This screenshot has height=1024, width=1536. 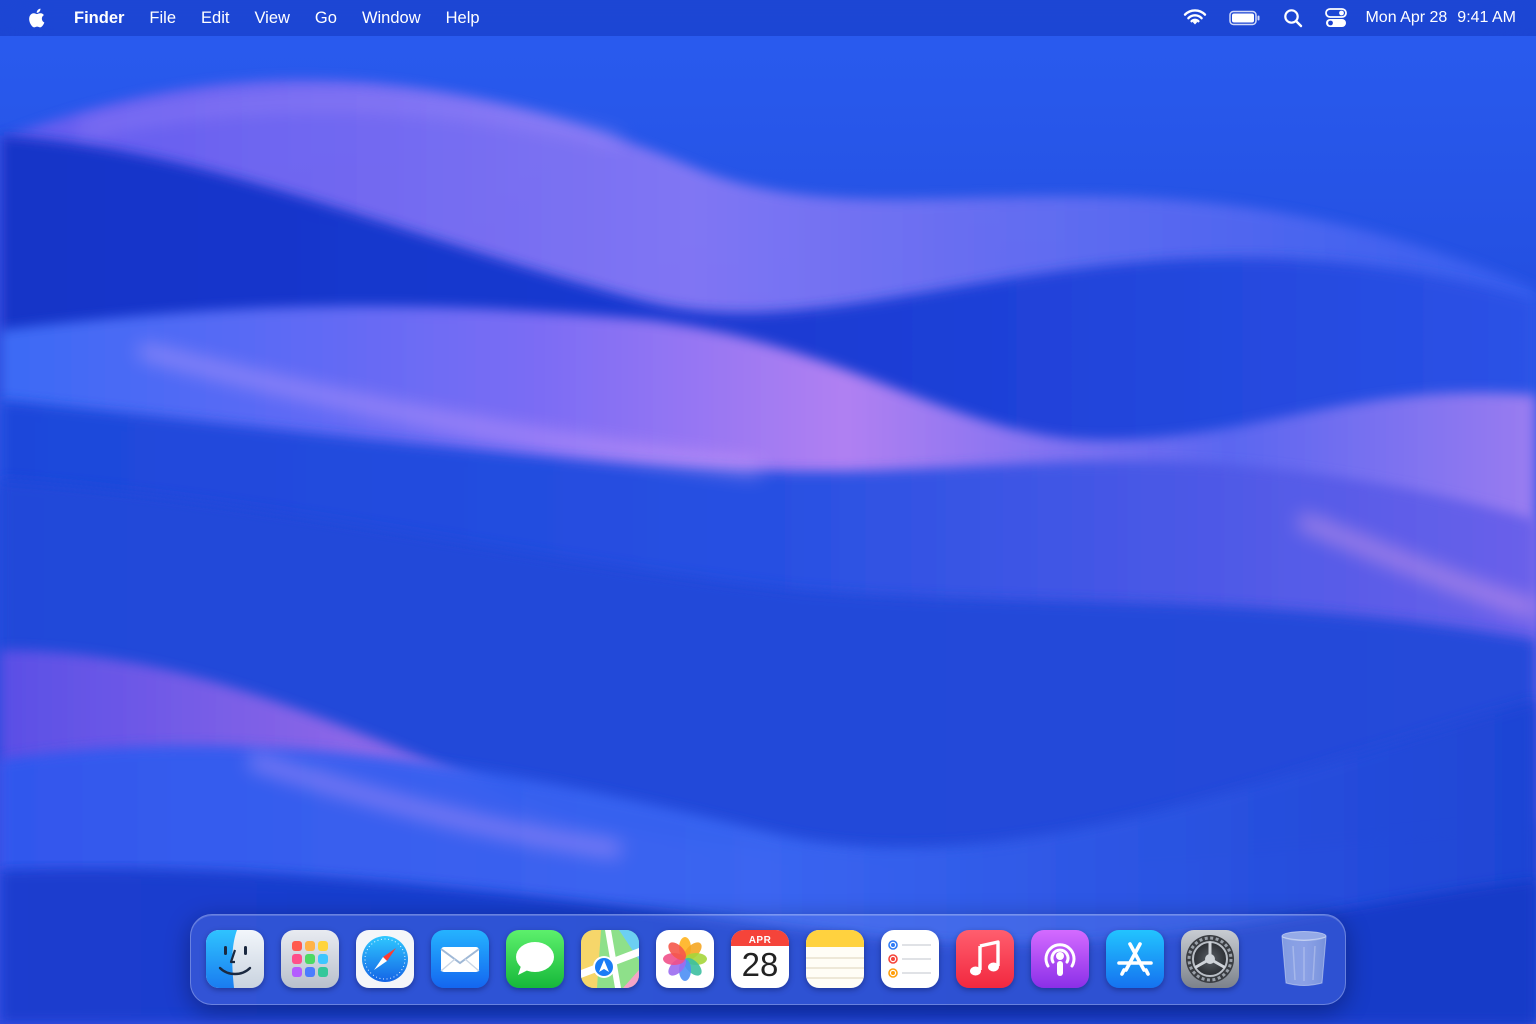 I want to click on spotlight-search-icon, so click(x=1293, y=18).